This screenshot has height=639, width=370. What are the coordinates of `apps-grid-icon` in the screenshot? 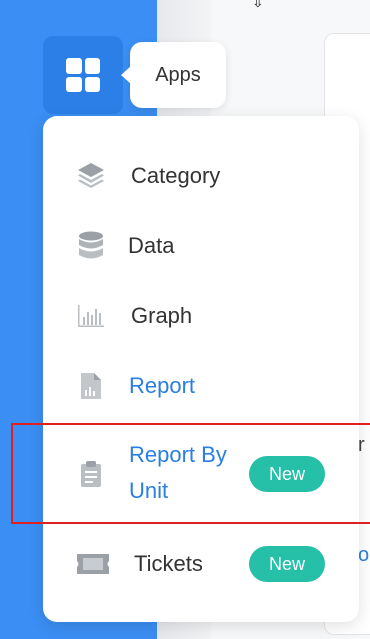 It's located at (83, 75).